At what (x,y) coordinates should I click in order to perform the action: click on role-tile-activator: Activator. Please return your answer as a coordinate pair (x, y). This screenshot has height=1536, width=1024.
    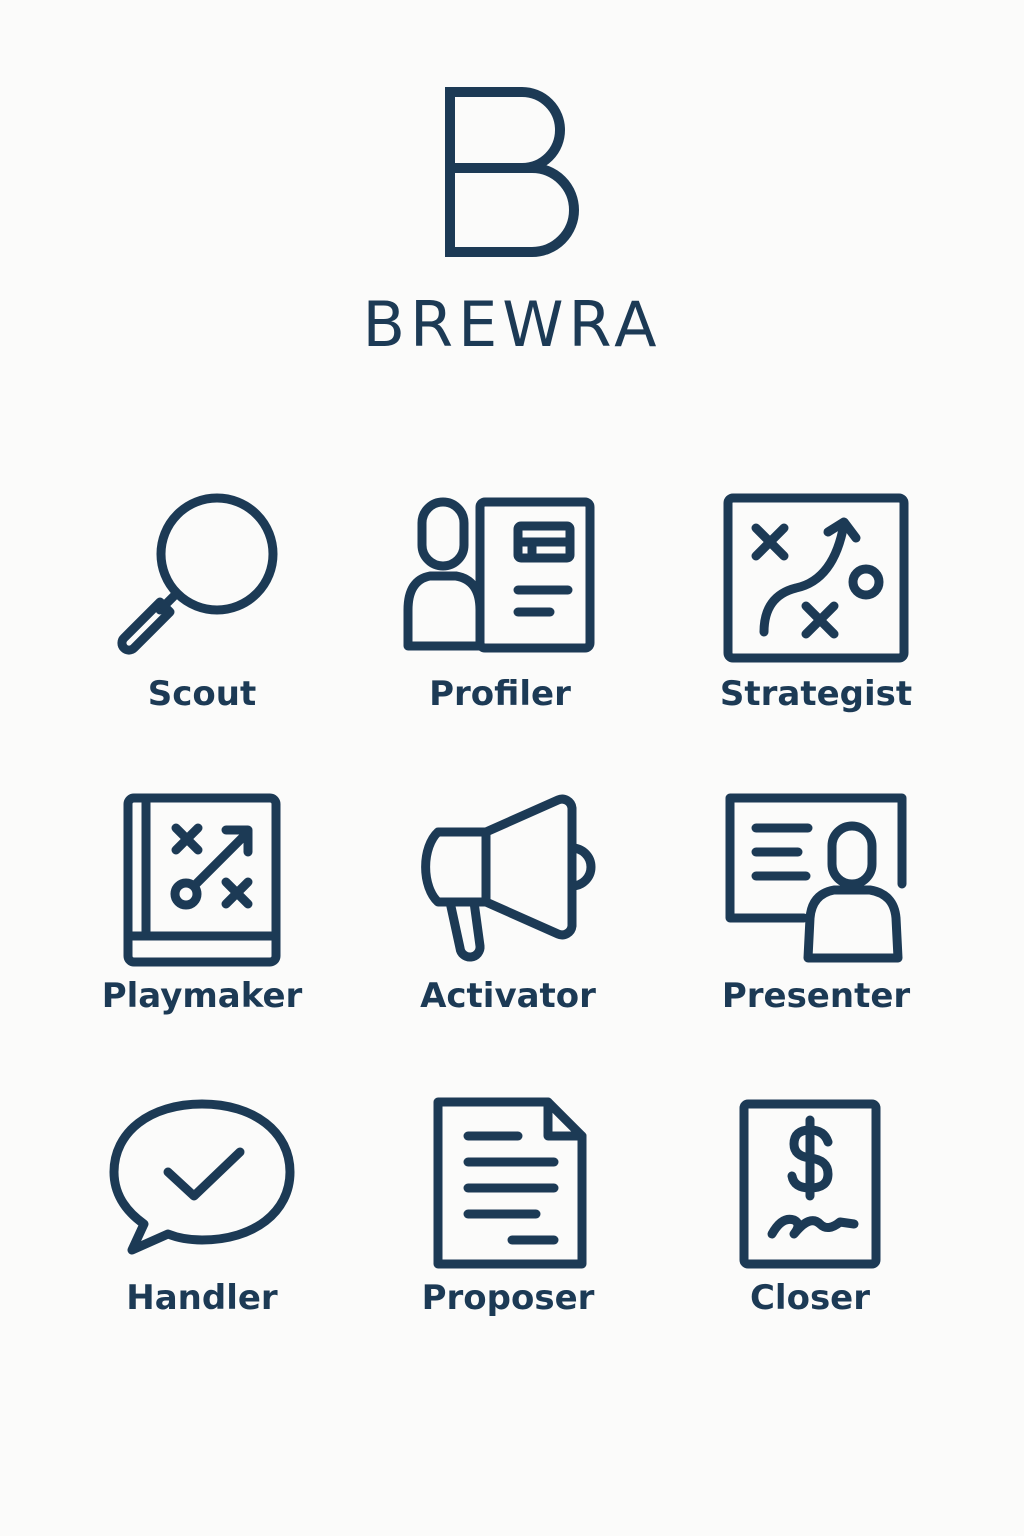
    Looking at the image, I should click on (508, 903).